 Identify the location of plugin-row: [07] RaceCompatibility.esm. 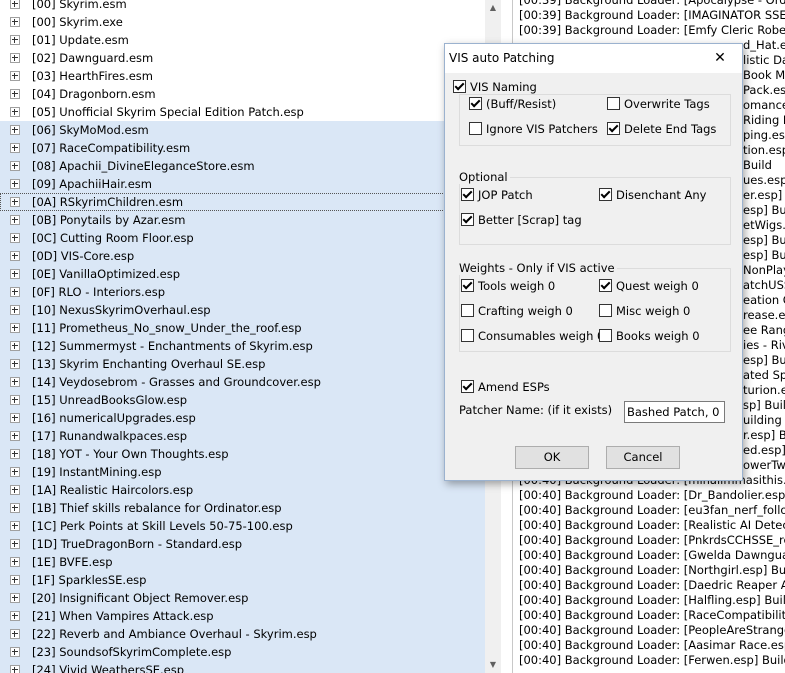
(242, 148).